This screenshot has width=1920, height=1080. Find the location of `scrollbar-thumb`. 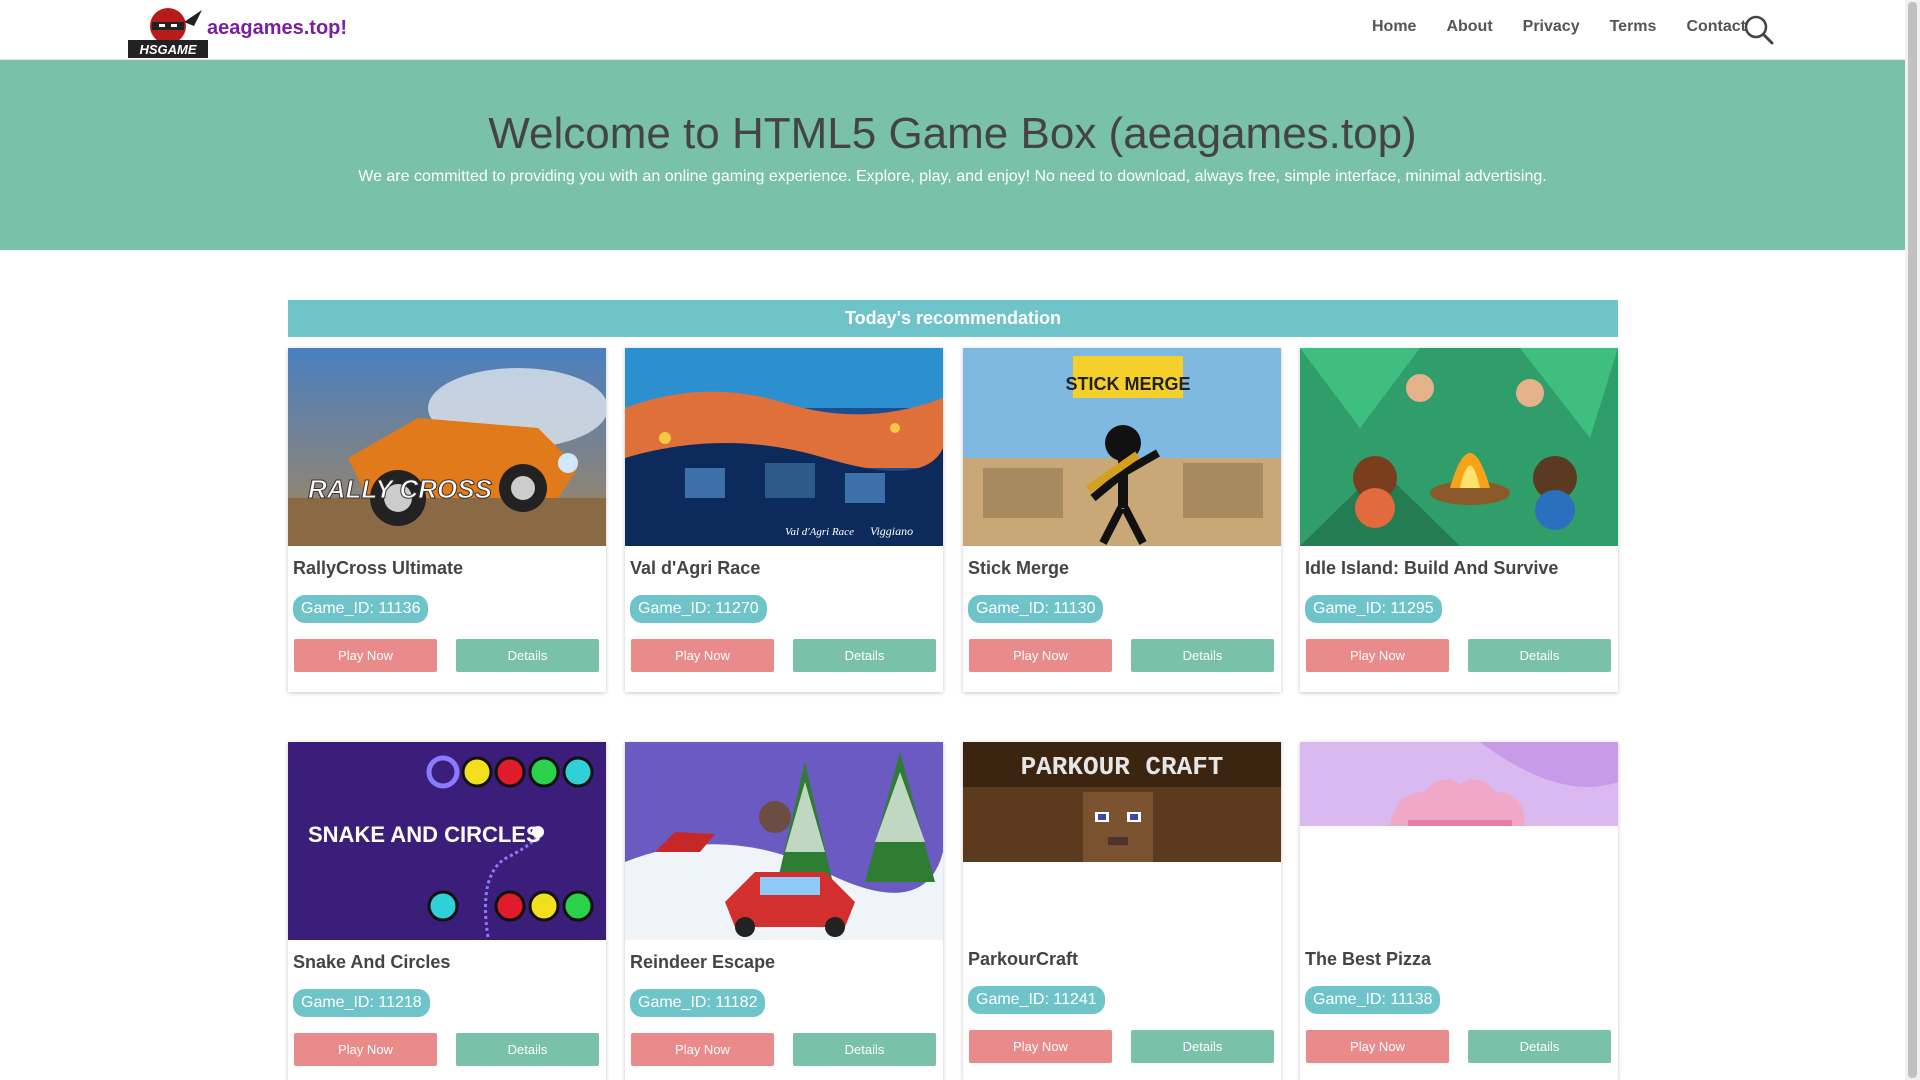

scrollbar-thumb is located at coordinates (1912, 540).